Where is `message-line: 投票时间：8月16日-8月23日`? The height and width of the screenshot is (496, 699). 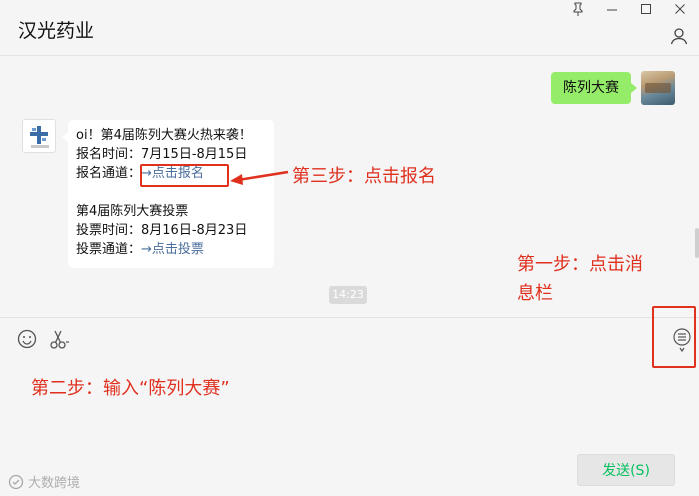
message-line: 投票时间：8月16日-8月23日 is located at coordinates (162, 230).